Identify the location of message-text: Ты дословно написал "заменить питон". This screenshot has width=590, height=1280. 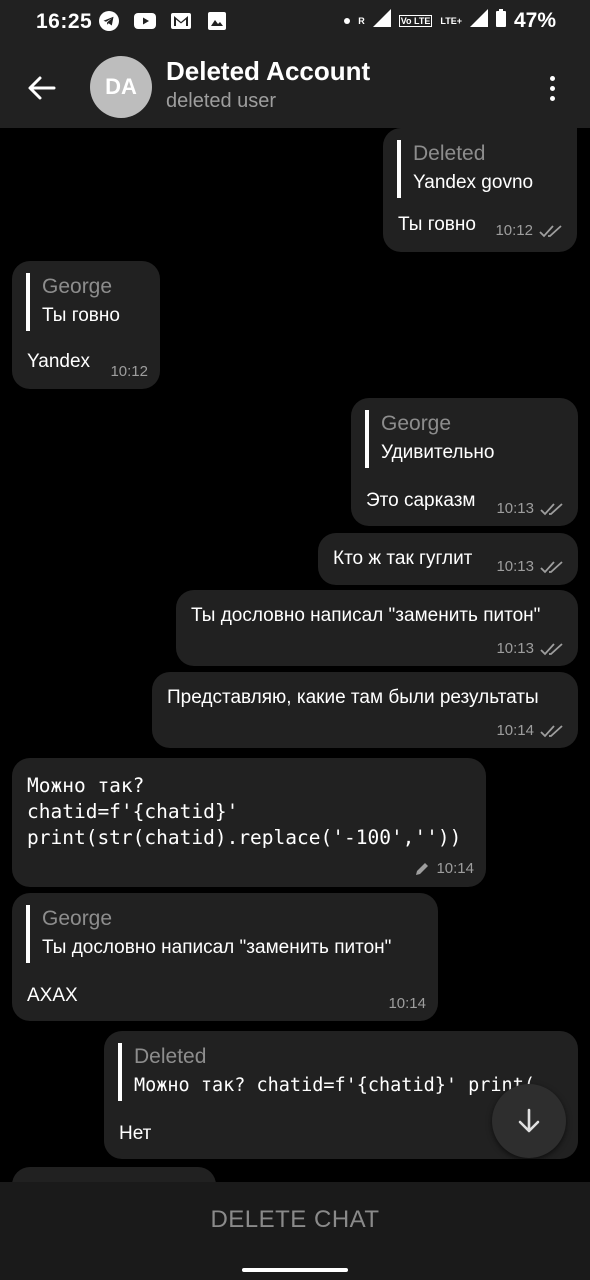
(366, 615).